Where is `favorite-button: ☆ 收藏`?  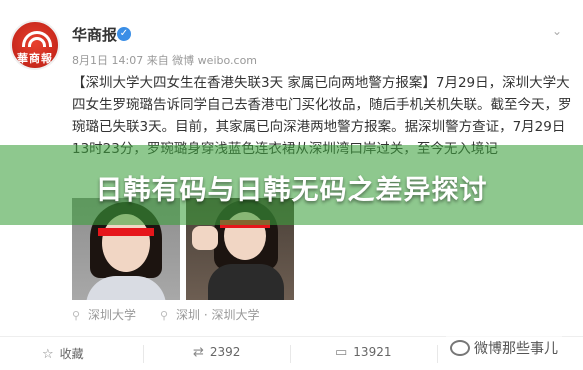 favorite-button: ☆ 收藏 is located at coordinates (63, 353).